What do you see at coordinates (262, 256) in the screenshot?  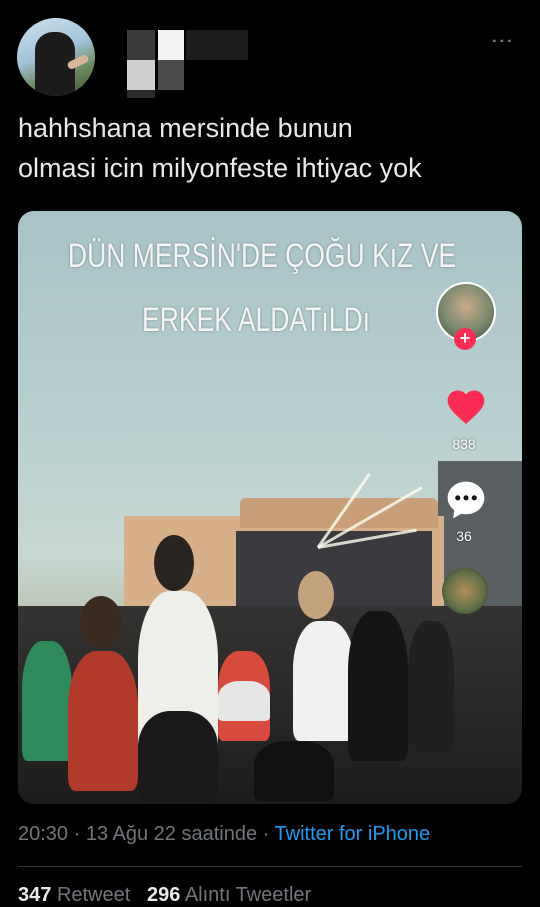 I see `video-caption-line: DÜN MERSİN'DE ÇOĞU KıZ VE` at bounding box center [262, 256].